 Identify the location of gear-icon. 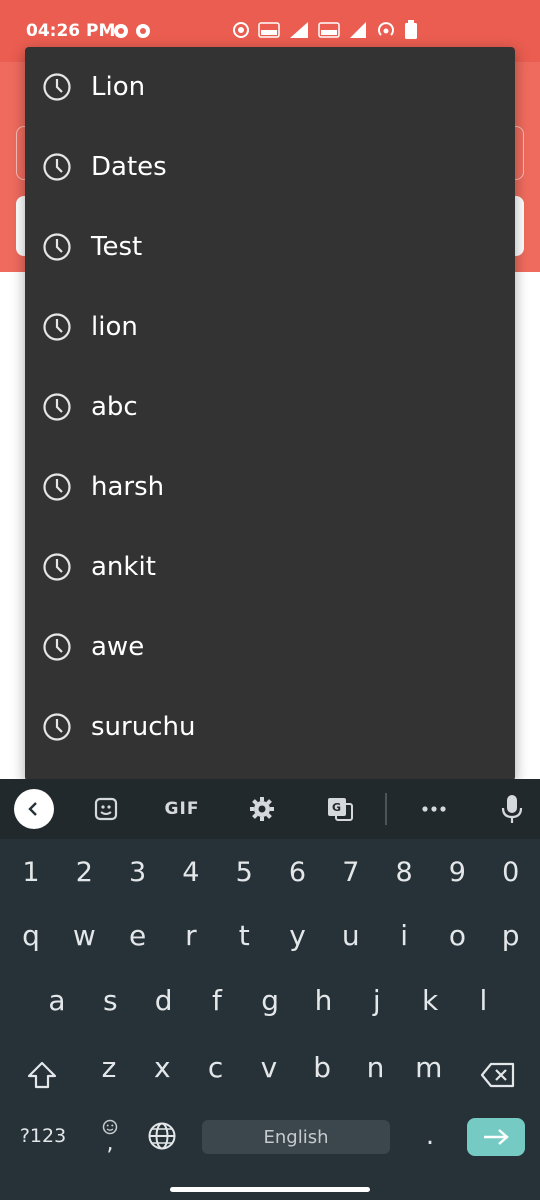
(262, 809).